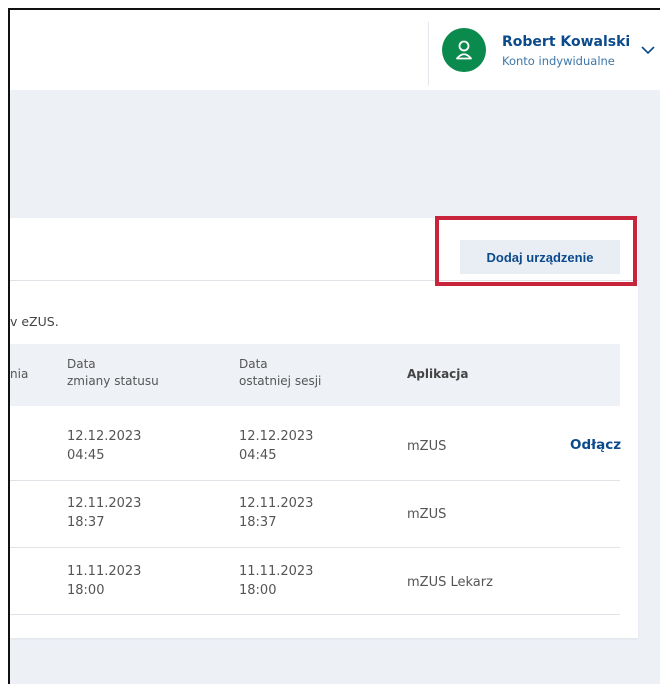  What do you see at coordinates (276, 503) in the screenshot?
I see `row2-session-date: 12.11.2023` at bounding box center [276, 503].